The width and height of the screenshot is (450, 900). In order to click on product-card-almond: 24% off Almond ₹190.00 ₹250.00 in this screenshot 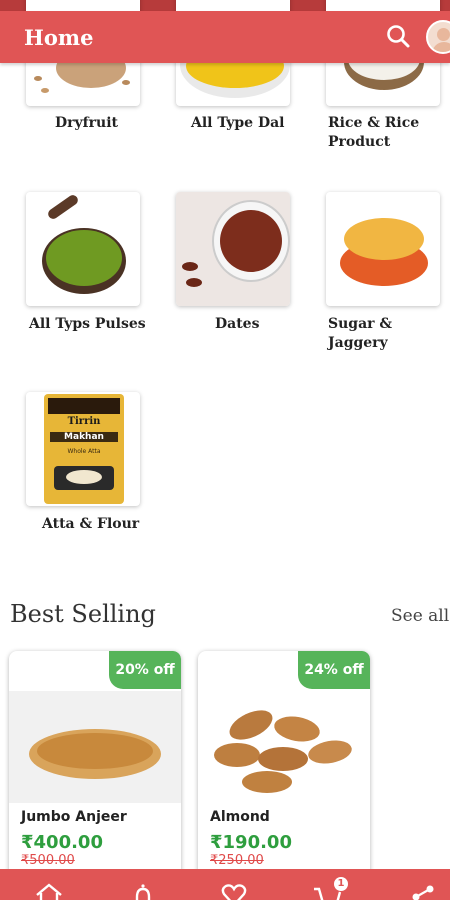, I will do `click(284, 766)`.